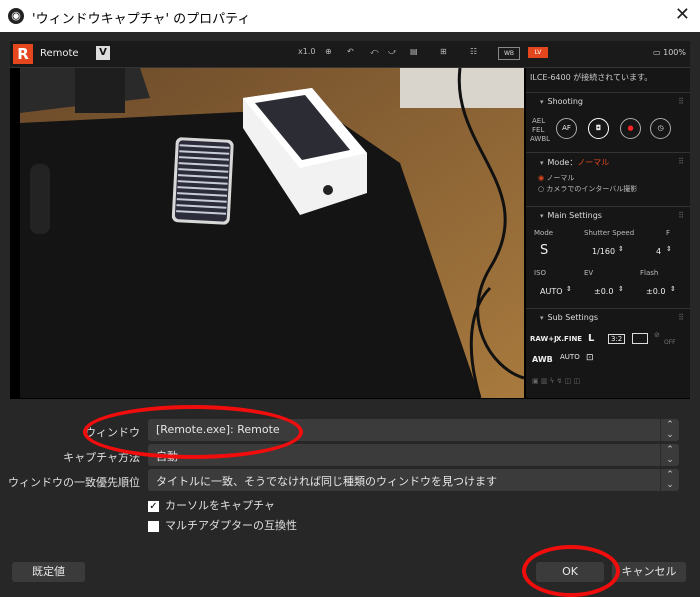 The width and height of the screenshot is (700, 597). What do you see at coordinates (657, 52) in the screenshot?
I see `battery-icon: ▭` at bounding box center [657, 52].